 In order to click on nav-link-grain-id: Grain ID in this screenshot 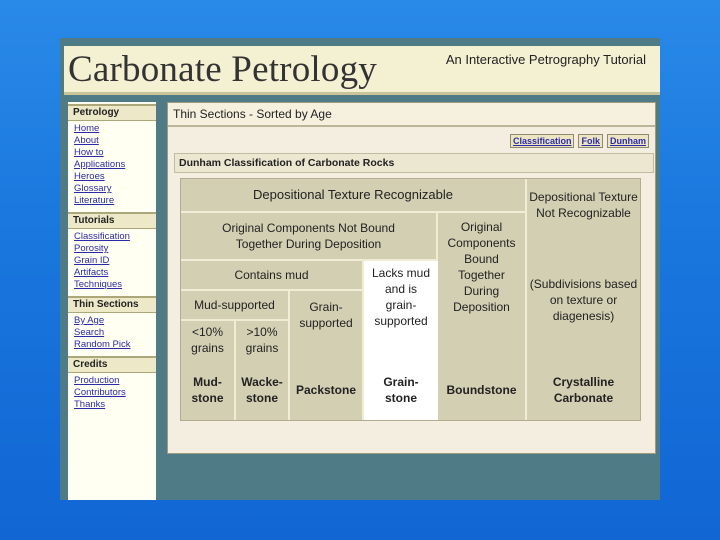, I will do `click(115, 261)`.